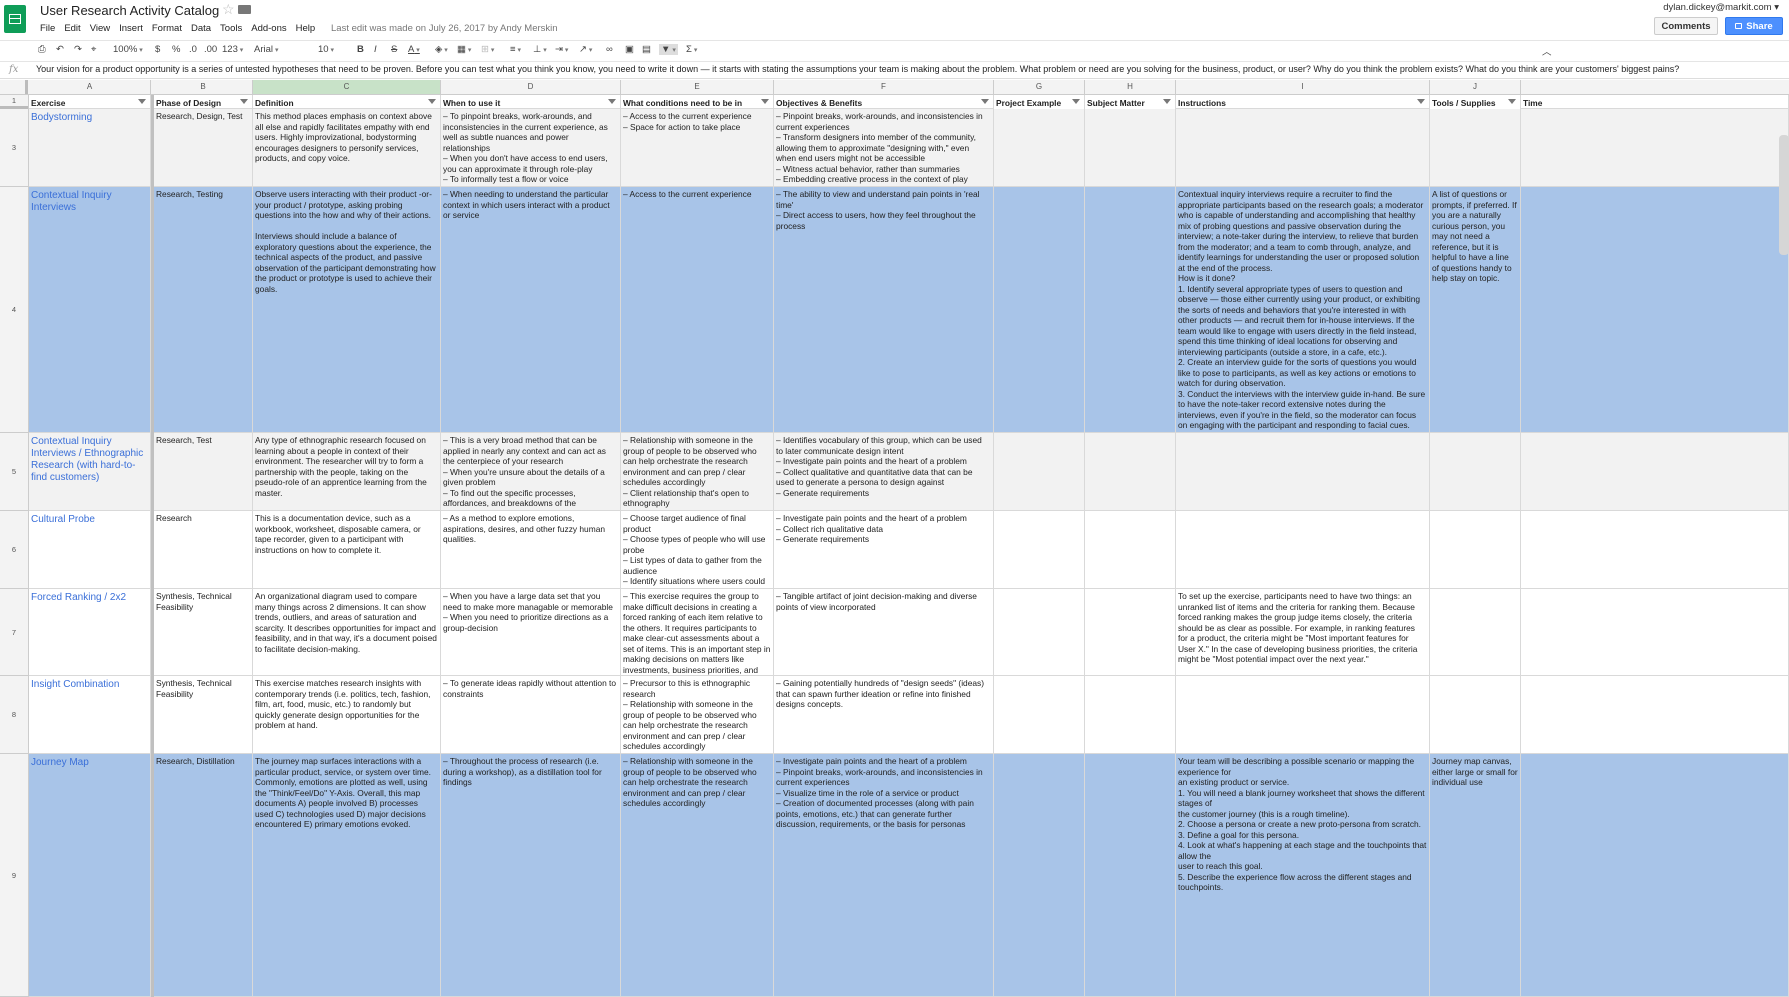 The height and width of the screenshot is (997, 1789). Describe the element at coordinates (1039, 87) in the screenshot. I see `column-header-g: G` at that location.